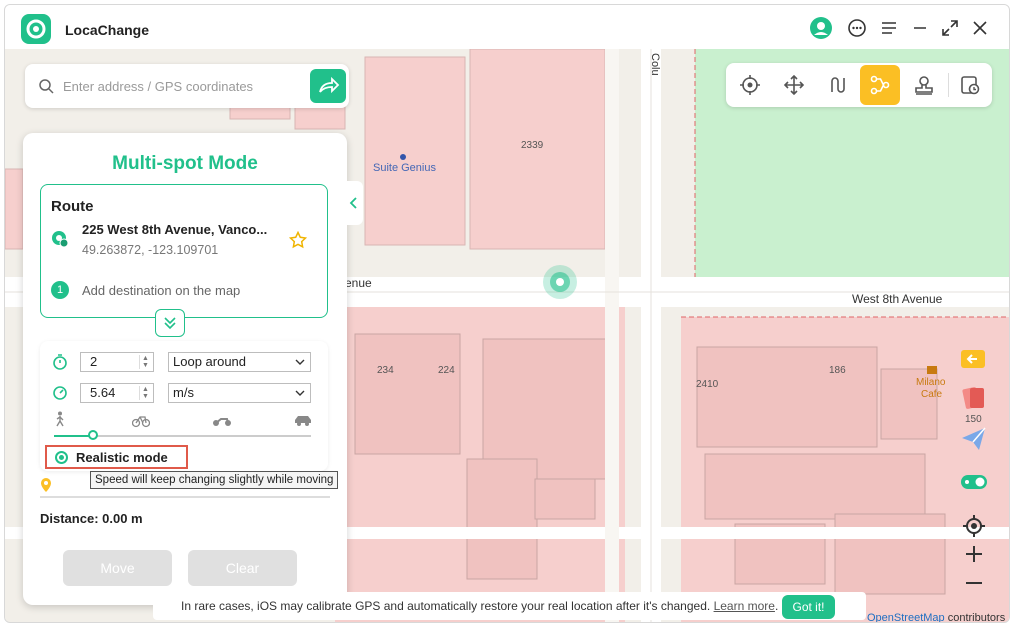 The height and width of the screenshot is (627, 1014). What do you see at coordinates (404, 168) in the screenshot?
I see `poi-suite-genius: Suite Genius` at bounding box center [404, 168].